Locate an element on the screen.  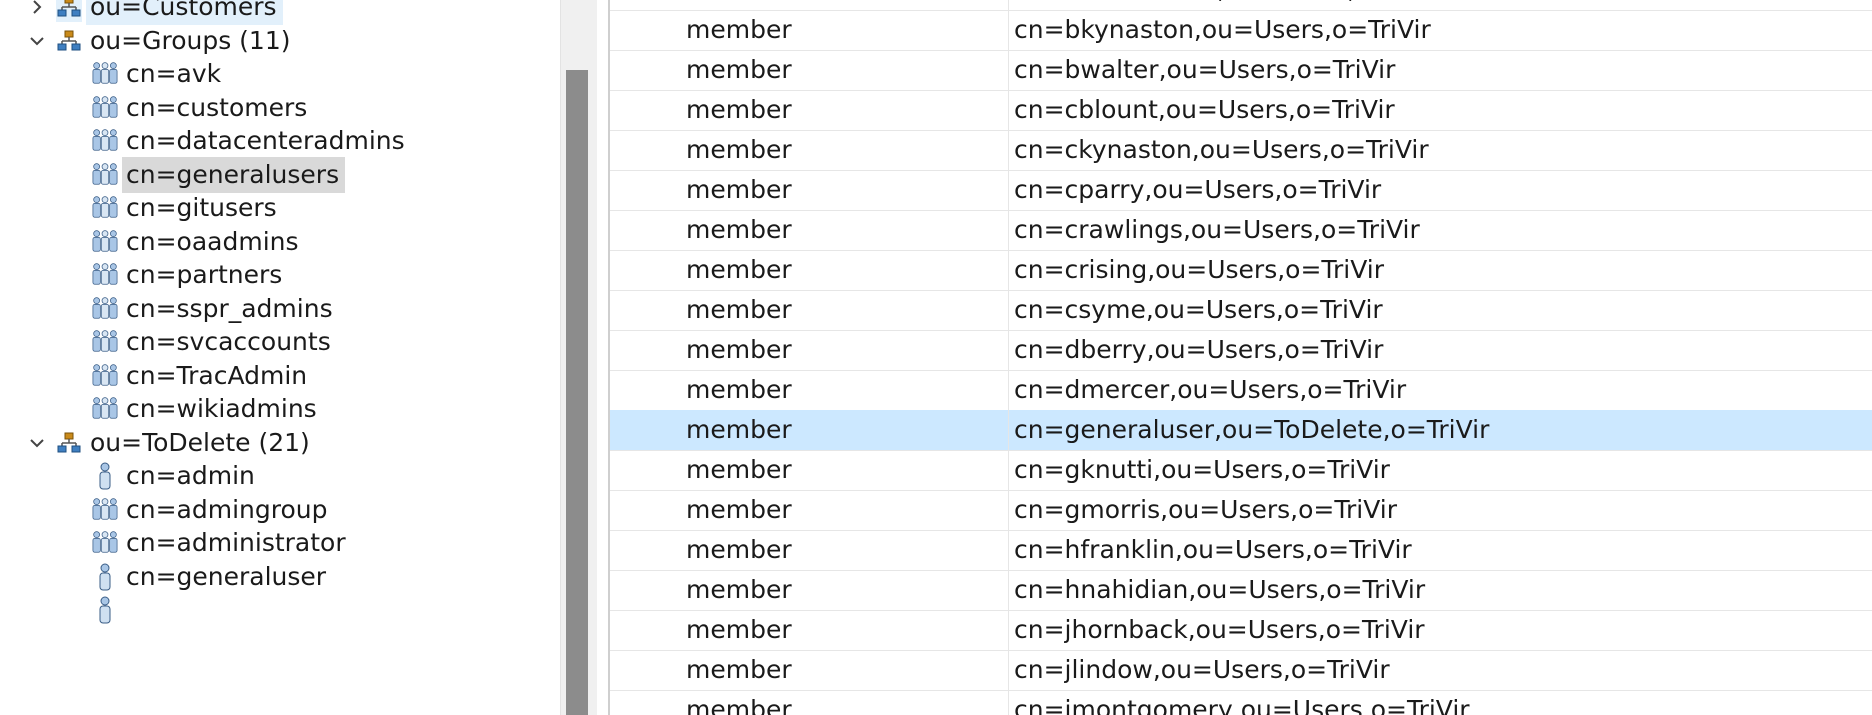
attribute-value-cell: cn=hnahidian,ou=Users,o=TriVir is located at coordinates (1220, 589).